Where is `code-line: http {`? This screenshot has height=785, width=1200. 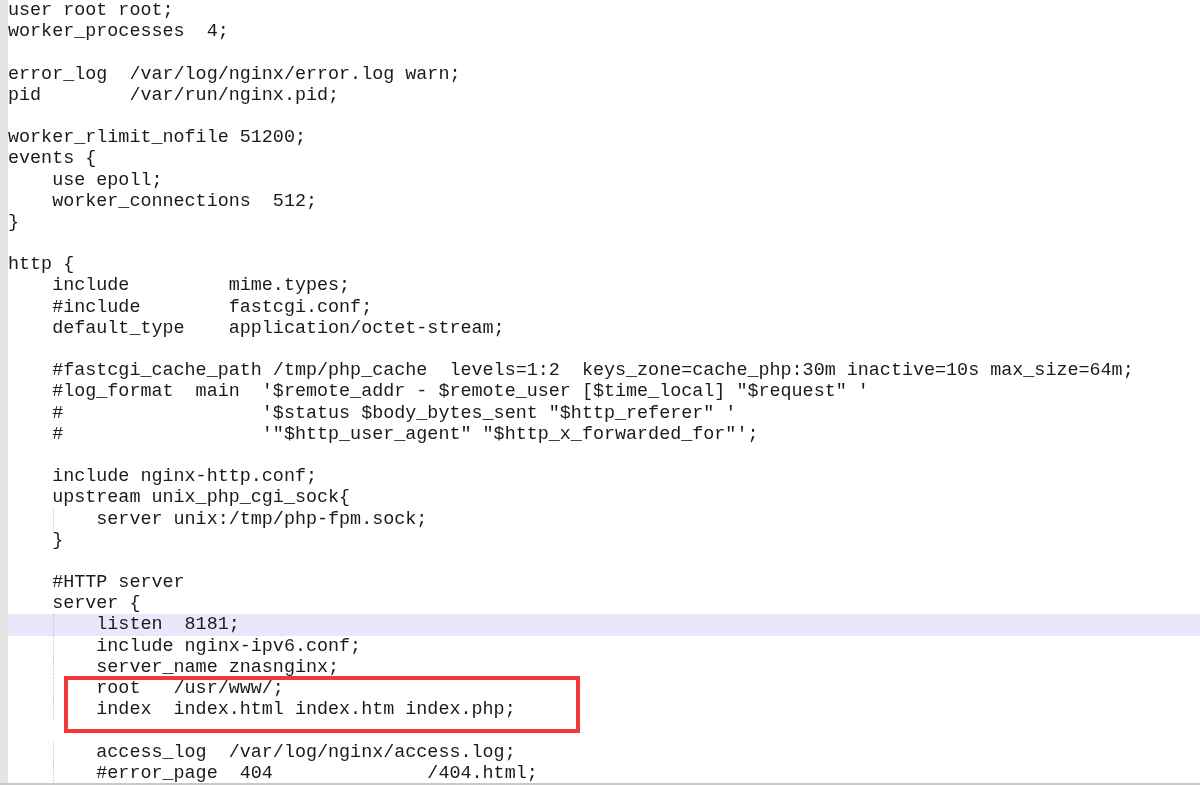
code-line: http { is located at coordinates (41, 265).